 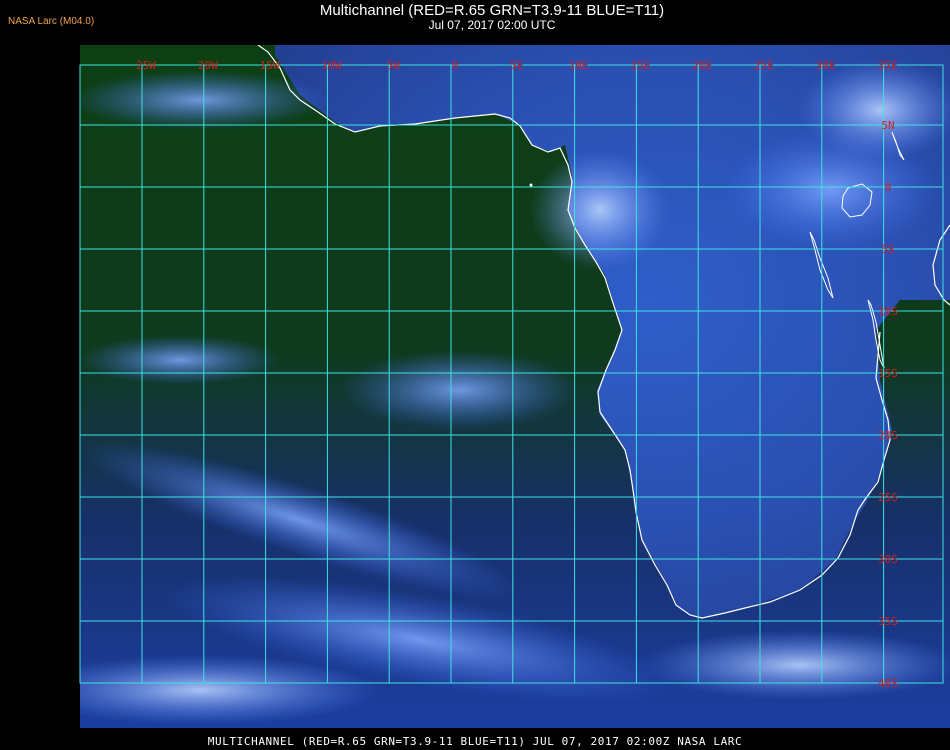 I want to click on latitude-label: 35S, so click(x=888, y=621).